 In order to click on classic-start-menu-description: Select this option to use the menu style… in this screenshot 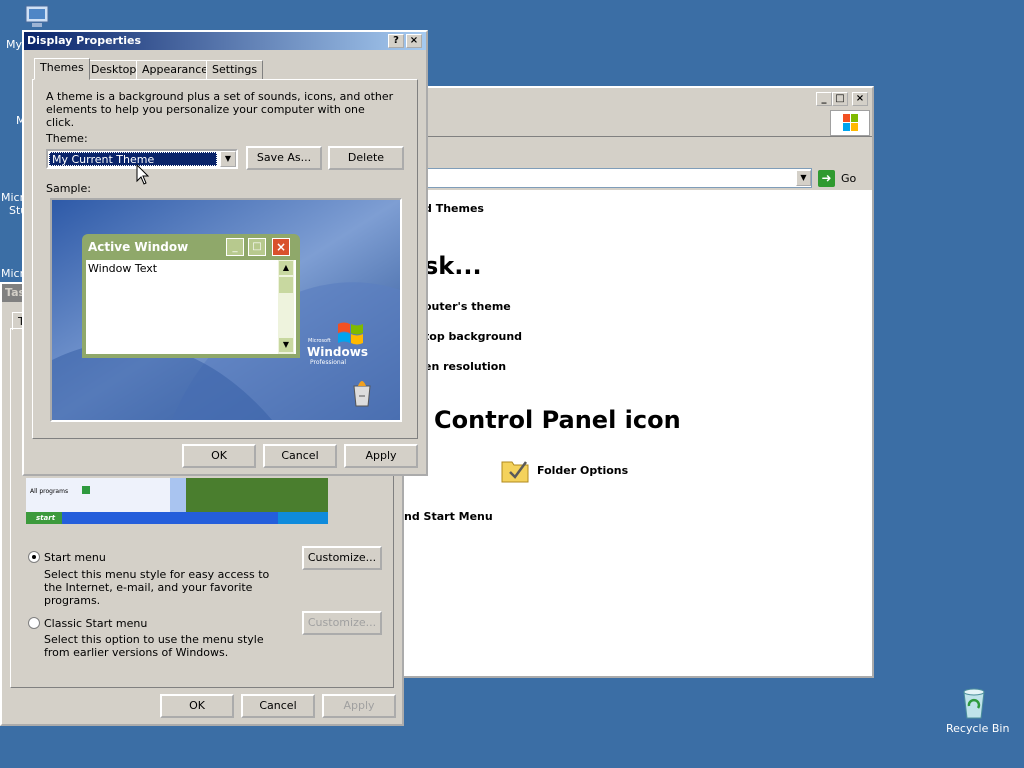, I will do `click(154, 646)`.